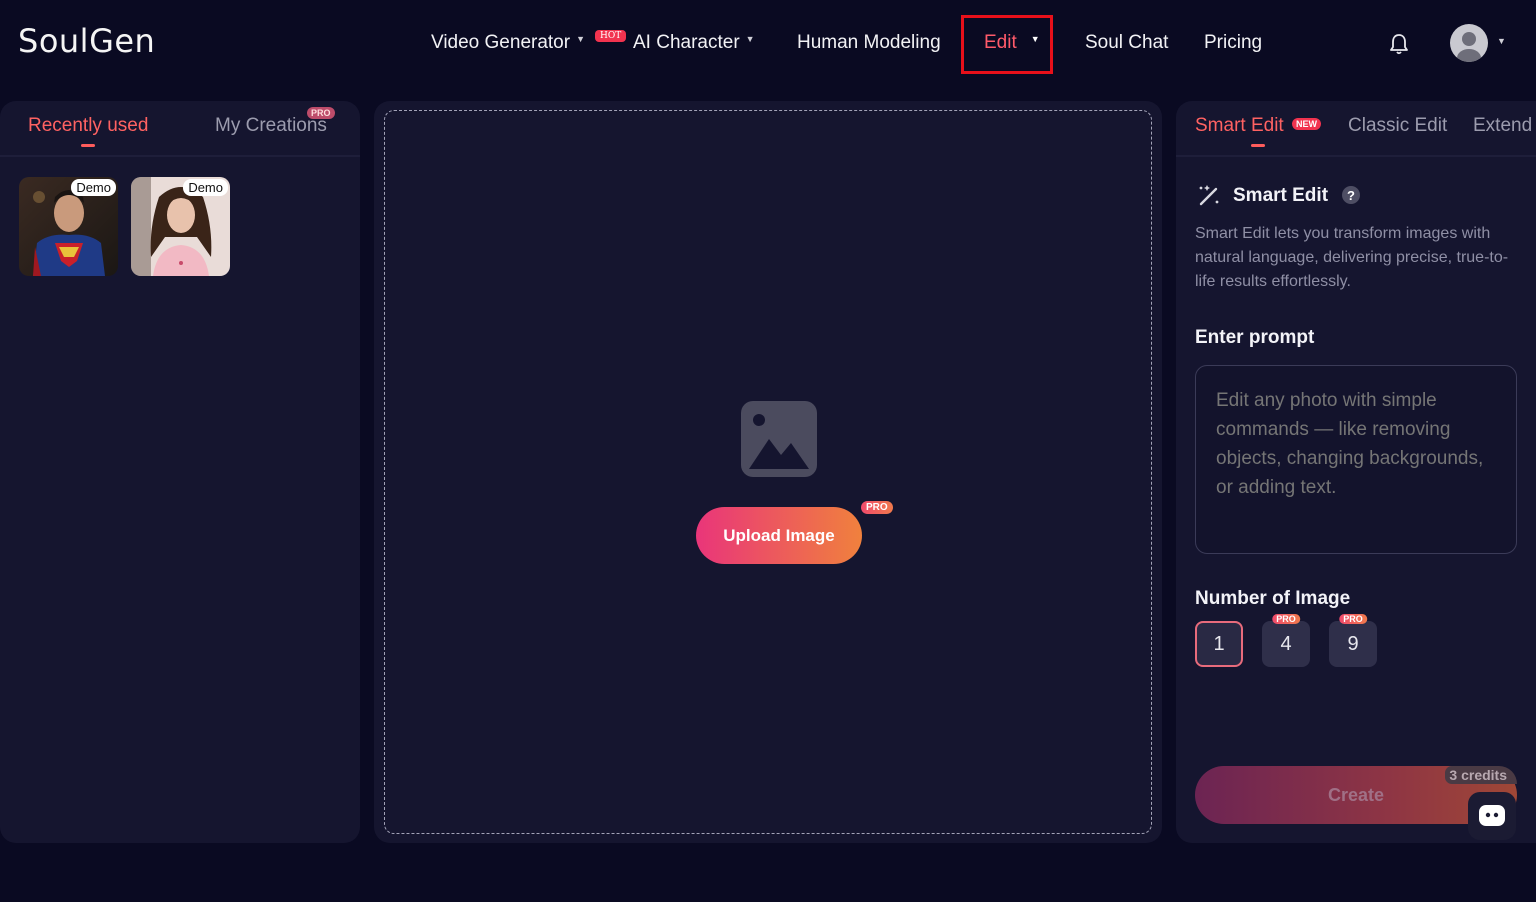  I want to click on tab-extend: Extend, so click(1502, 126).